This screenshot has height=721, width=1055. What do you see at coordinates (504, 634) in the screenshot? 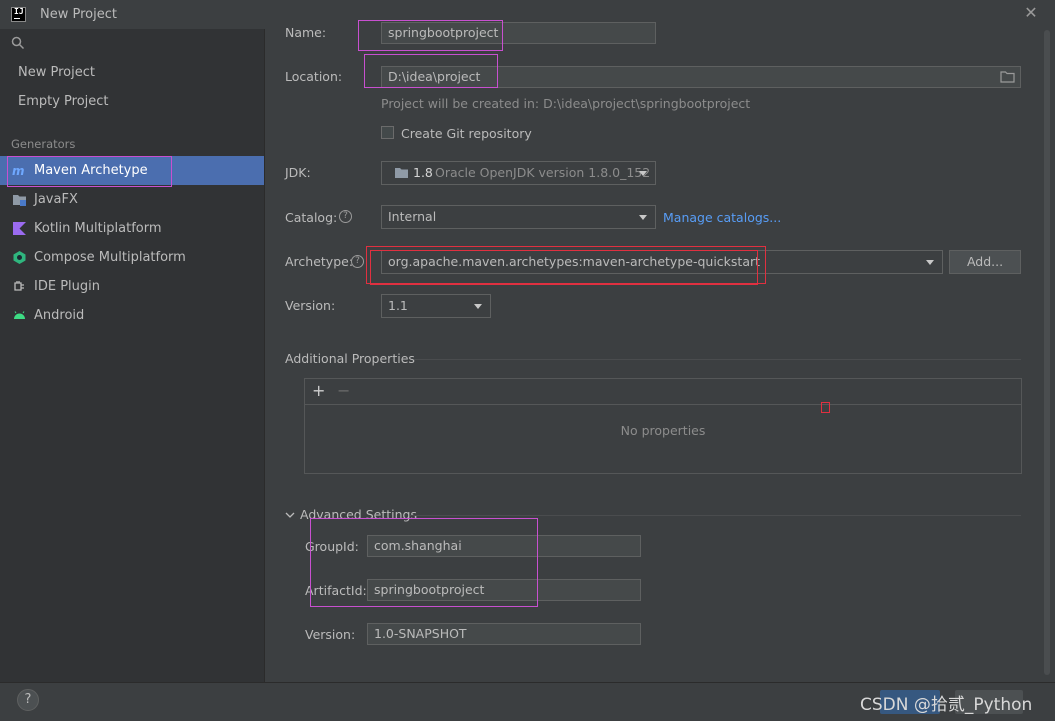
I see `adv-version-field: 1.0-SNAPSHOT` at bounding box center [504, 634].